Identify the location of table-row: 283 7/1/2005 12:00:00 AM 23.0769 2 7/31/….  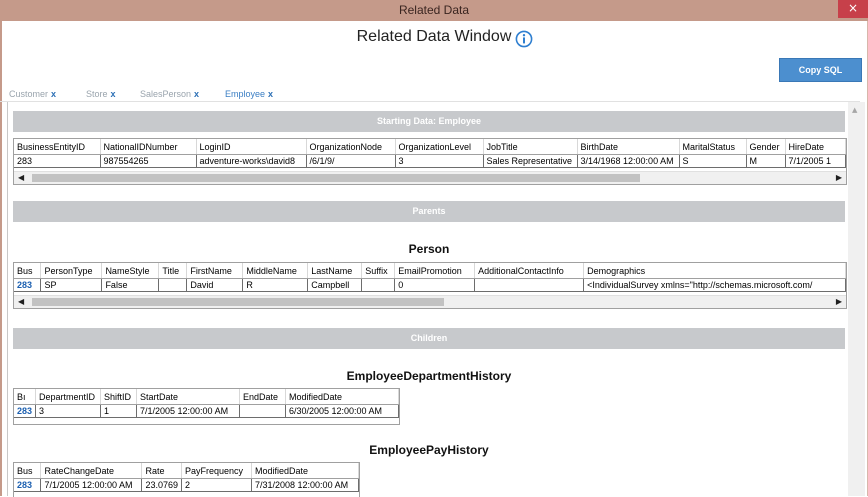
(186, 485).